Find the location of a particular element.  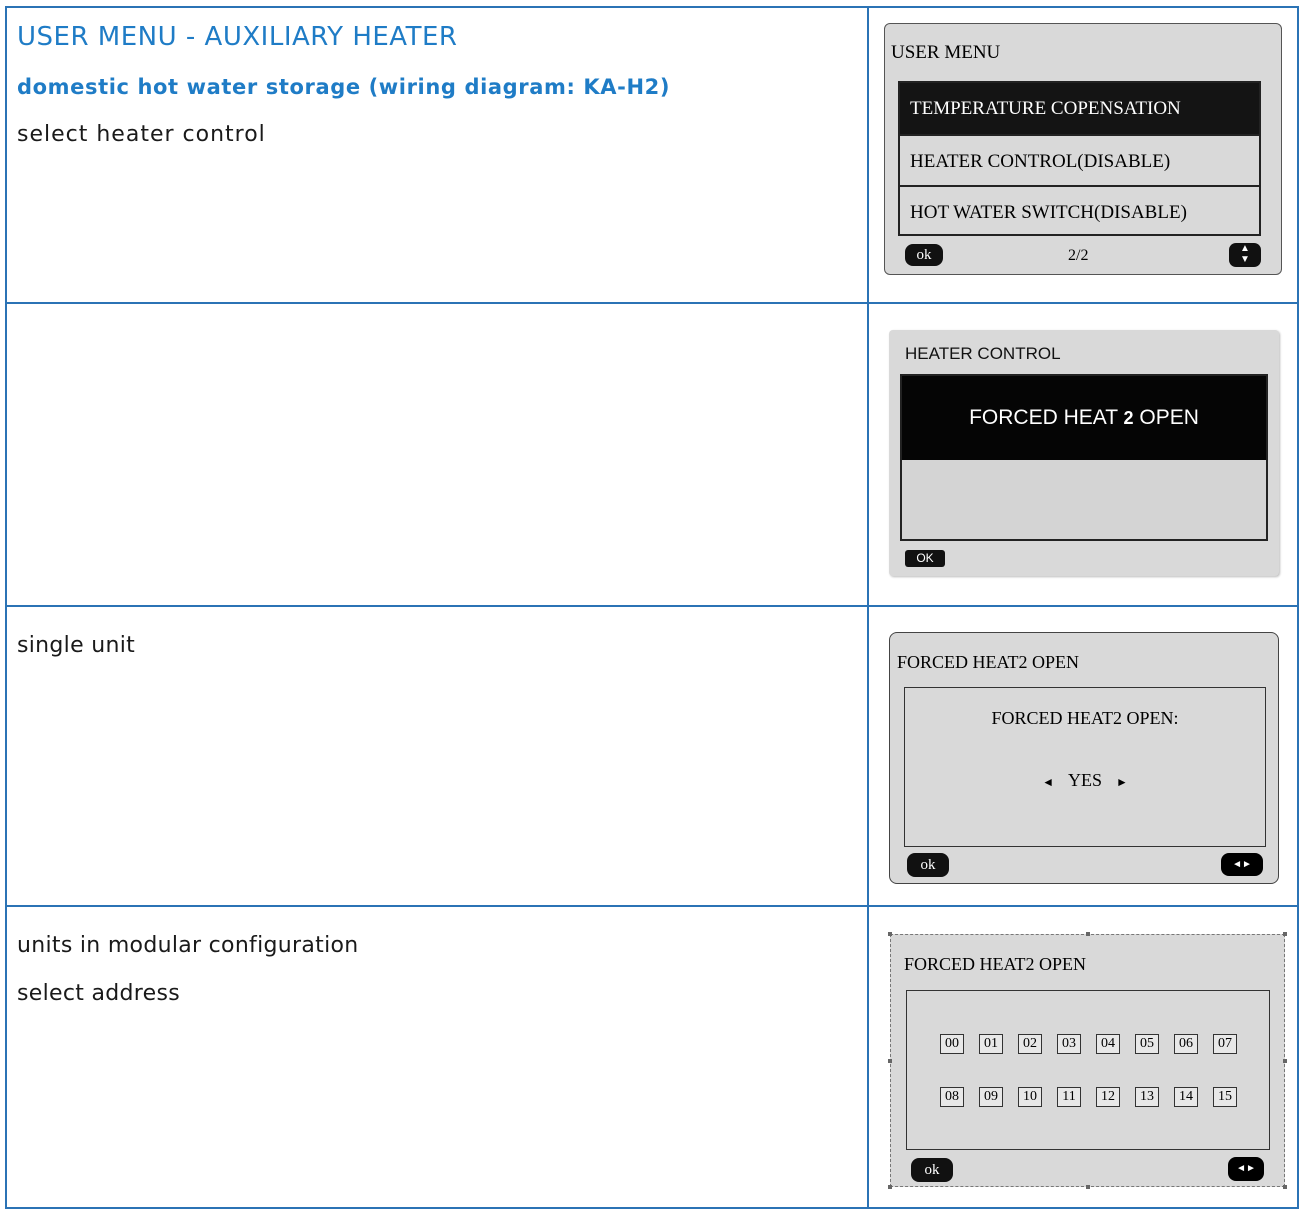

setting-box: FORCED HEAT2 OPEN: ◄ YES ► is located at coordinates (1085, 767).